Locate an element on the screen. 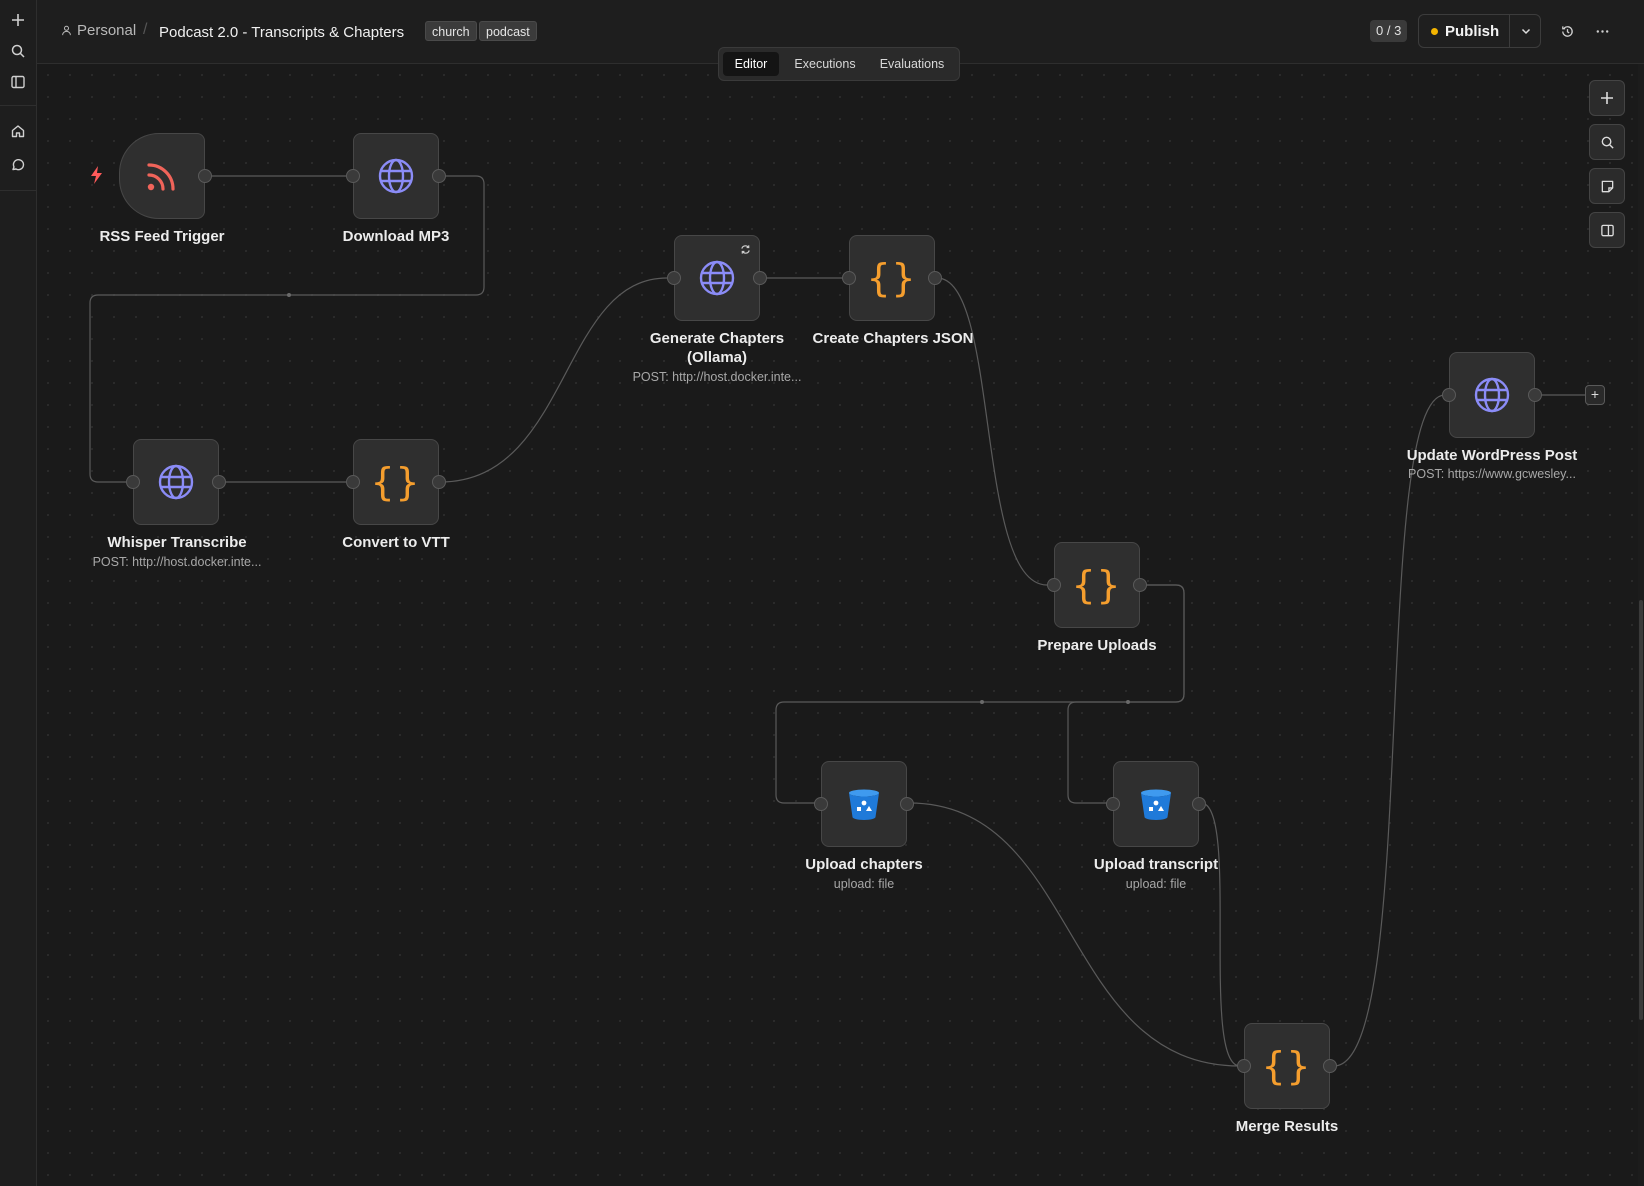 The width and height of the screenshot is (1644, 1186). sticky-note-icon is located at coordinates (1607, 186).